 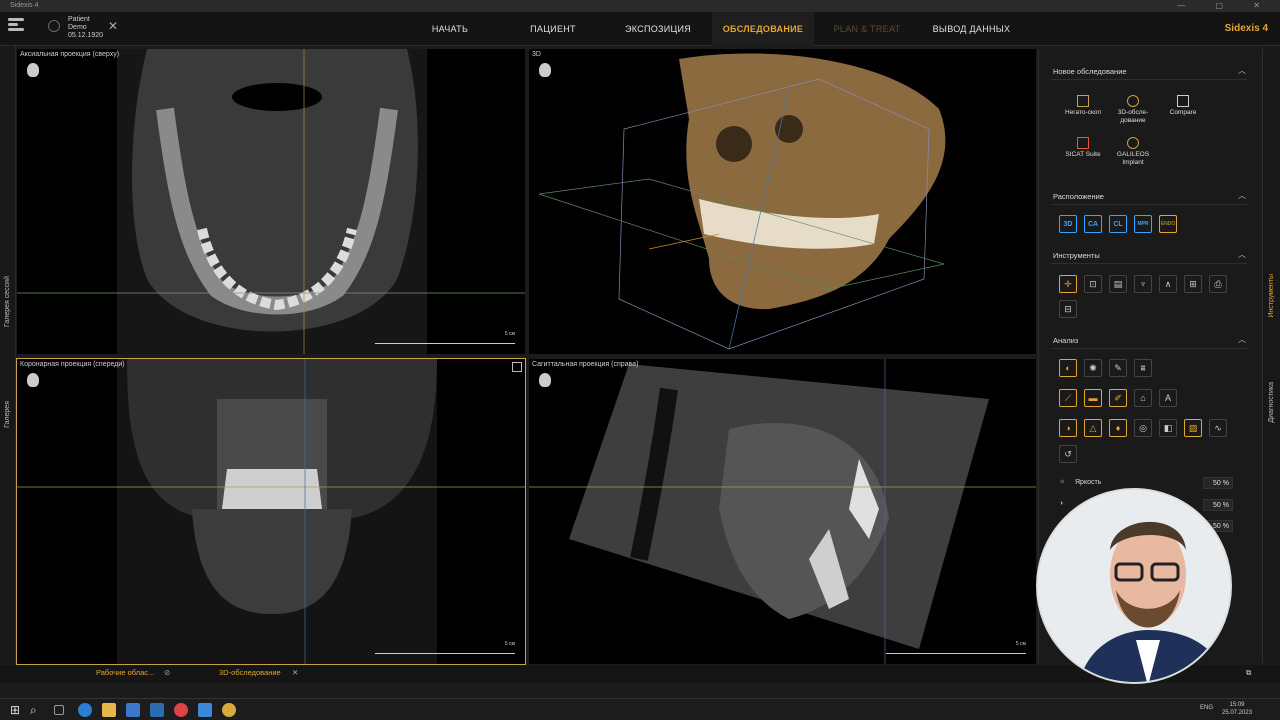 I want to click on 3d-exam-tab: 3D-обследование, so click(x=250, y=672).